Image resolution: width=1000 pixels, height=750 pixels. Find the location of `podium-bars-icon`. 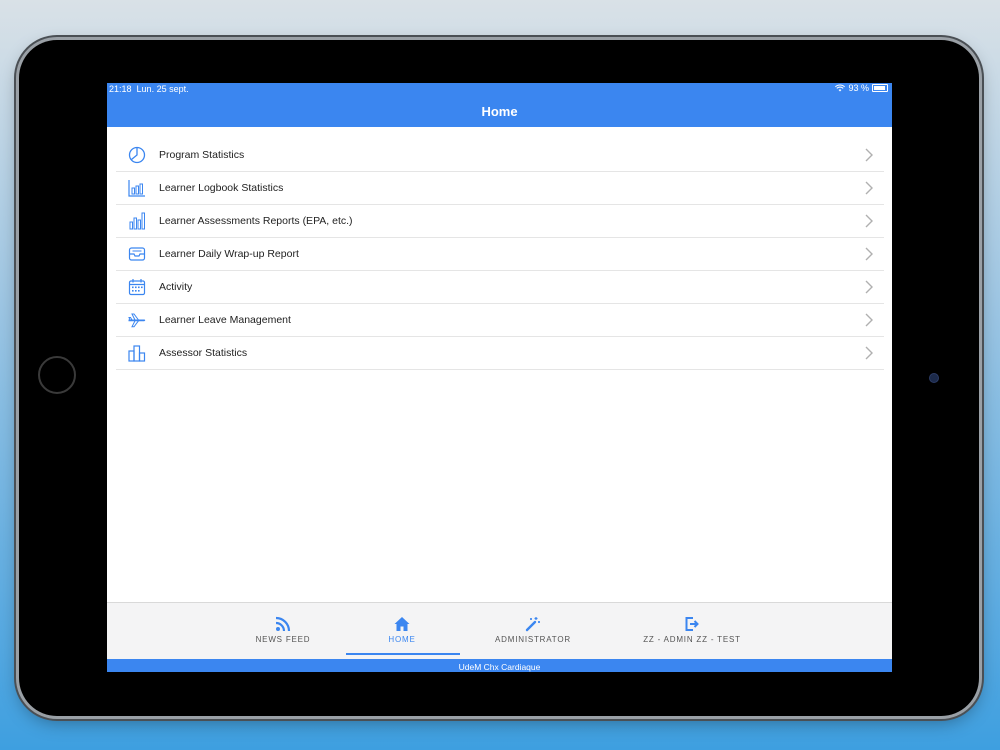

podium-bars-icon is located at coordinates (137, 353).